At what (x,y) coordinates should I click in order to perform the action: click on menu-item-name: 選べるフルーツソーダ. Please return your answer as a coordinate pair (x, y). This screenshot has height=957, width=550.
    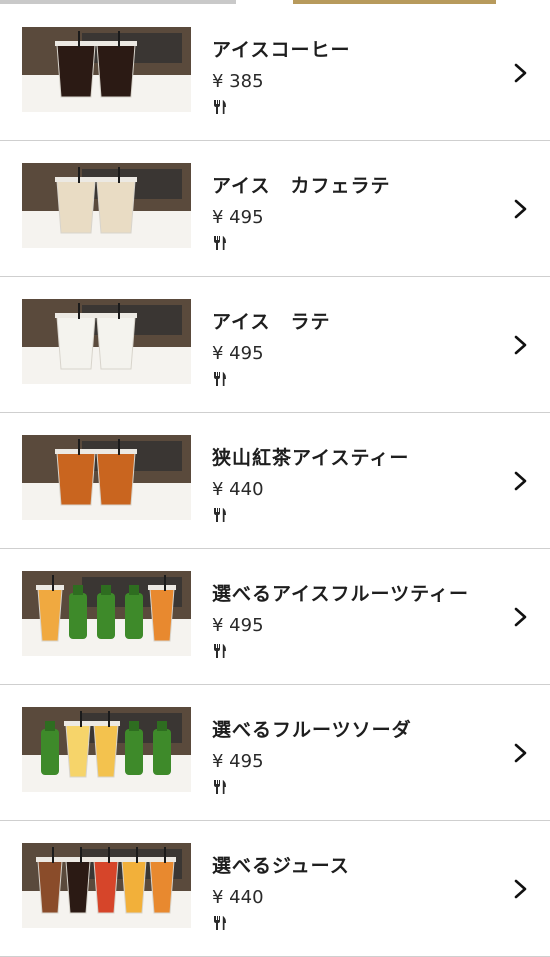
    Looking at the image, I should click on (312, 730).